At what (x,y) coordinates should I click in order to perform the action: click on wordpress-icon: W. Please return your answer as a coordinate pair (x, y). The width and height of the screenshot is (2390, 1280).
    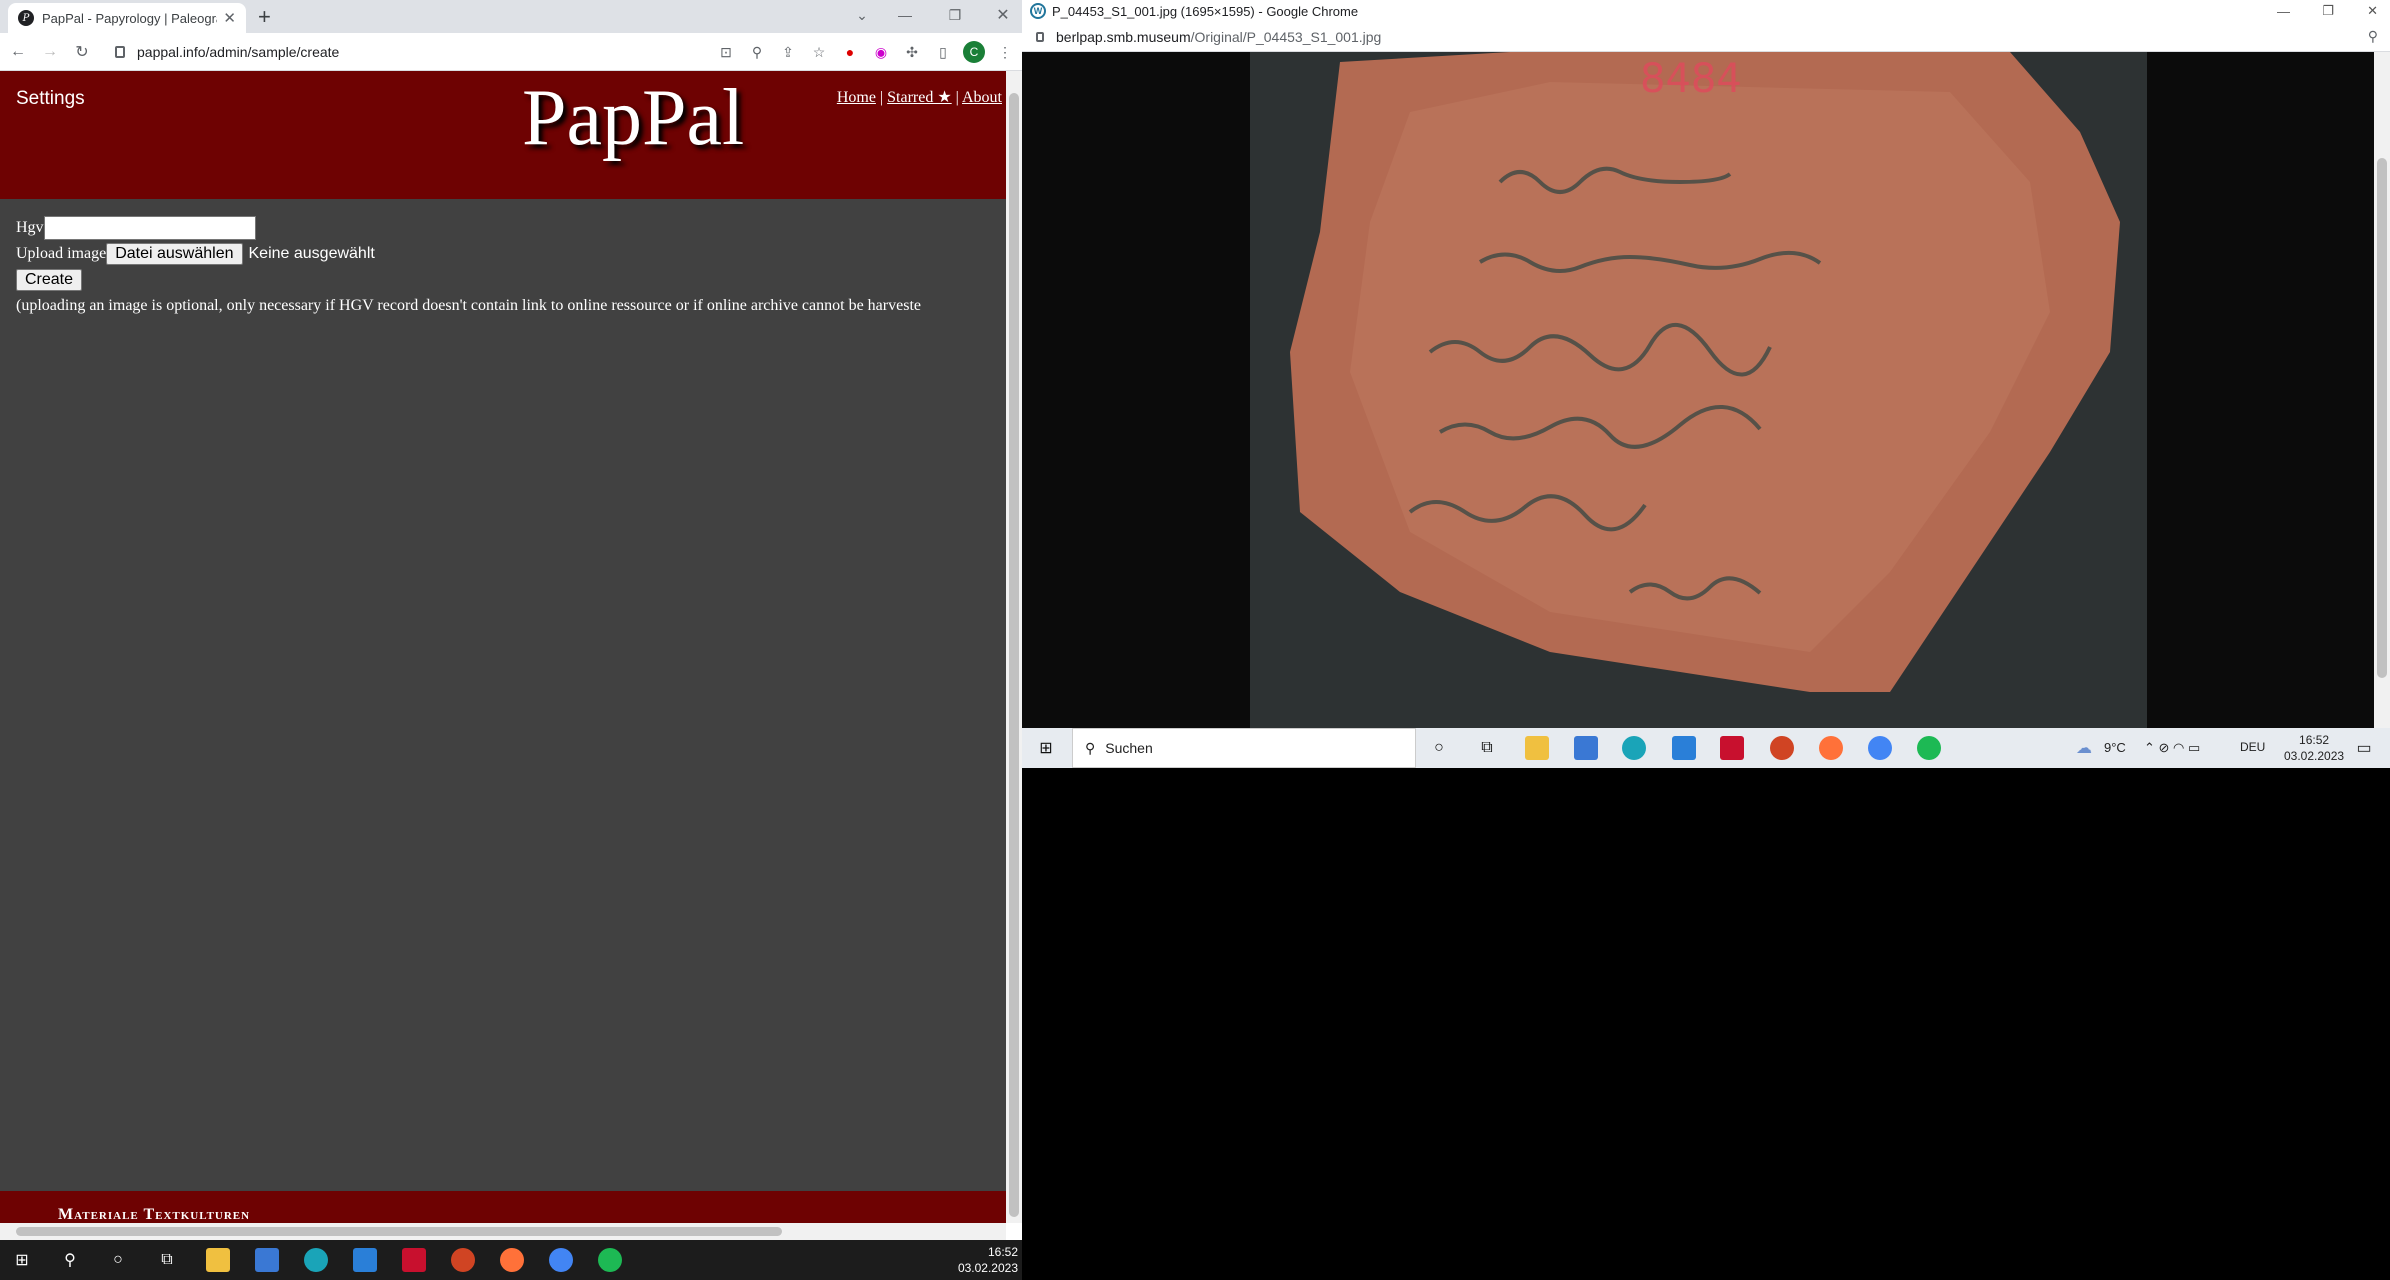
    Looking at the image, I should click on (1038, 11).